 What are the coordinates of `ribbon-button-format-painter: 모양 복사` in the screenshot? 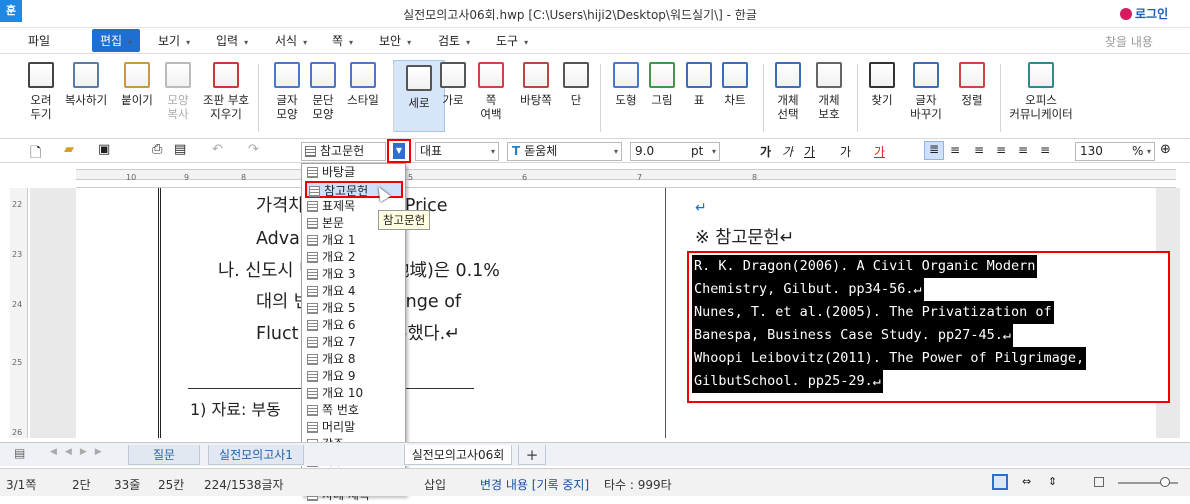 It's located at (178, 89).